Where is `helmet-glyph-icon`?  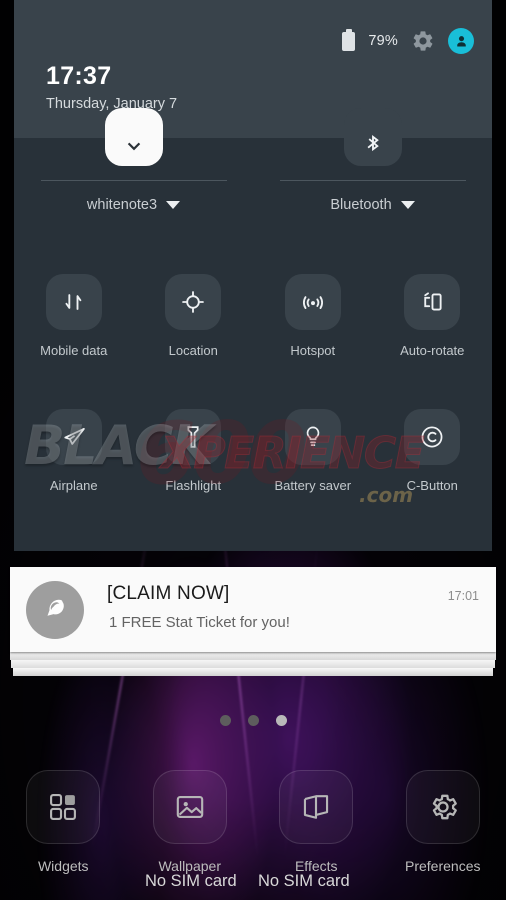 helmet-glyph-icon is located at coordinates (55, 607).